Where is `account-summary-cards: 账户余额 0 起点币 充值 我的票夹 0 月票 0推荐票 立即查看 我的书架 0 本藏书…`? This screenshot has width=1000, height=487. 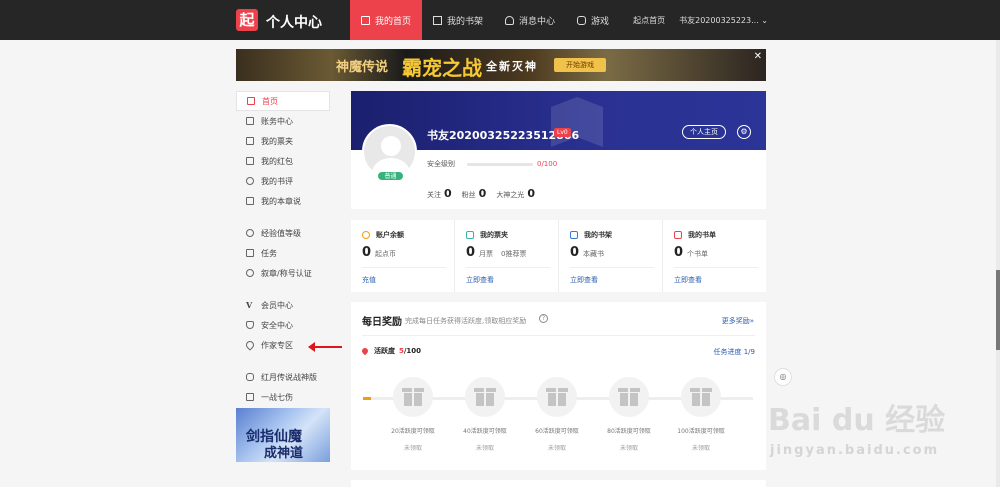 account-summary-cards: 账户余额 0 起点币 充值 我的票夹 0 月票 0推荐票 立即查看 我的书架 0 本藏书… is located at coordinates (558, 256).